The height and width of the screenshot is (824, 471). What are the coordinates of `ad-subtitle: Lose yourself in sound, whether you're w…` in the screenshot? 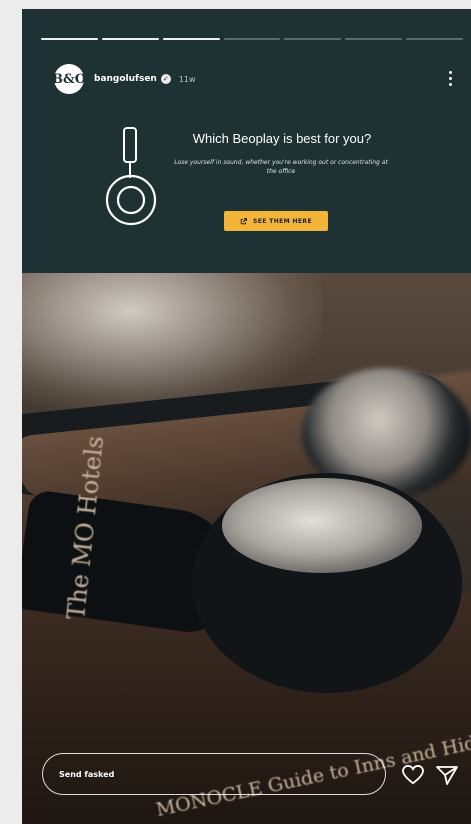 It's located at (281, 167).